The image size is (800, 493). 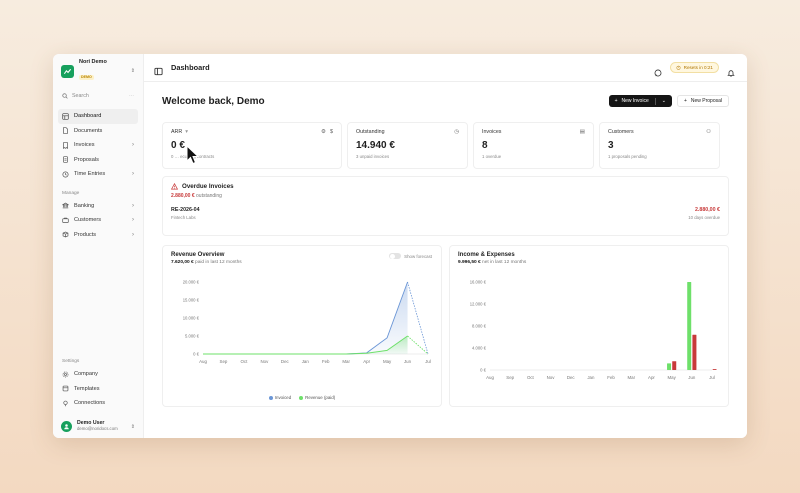 I want to click on chat-icon, so click(x=658, y=70).